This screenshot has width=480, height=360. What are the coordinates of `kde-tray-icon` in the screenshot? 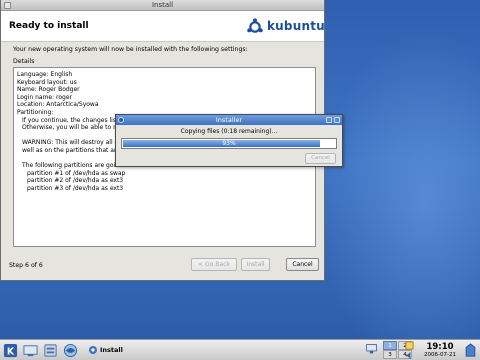 It's located at (470, 350).